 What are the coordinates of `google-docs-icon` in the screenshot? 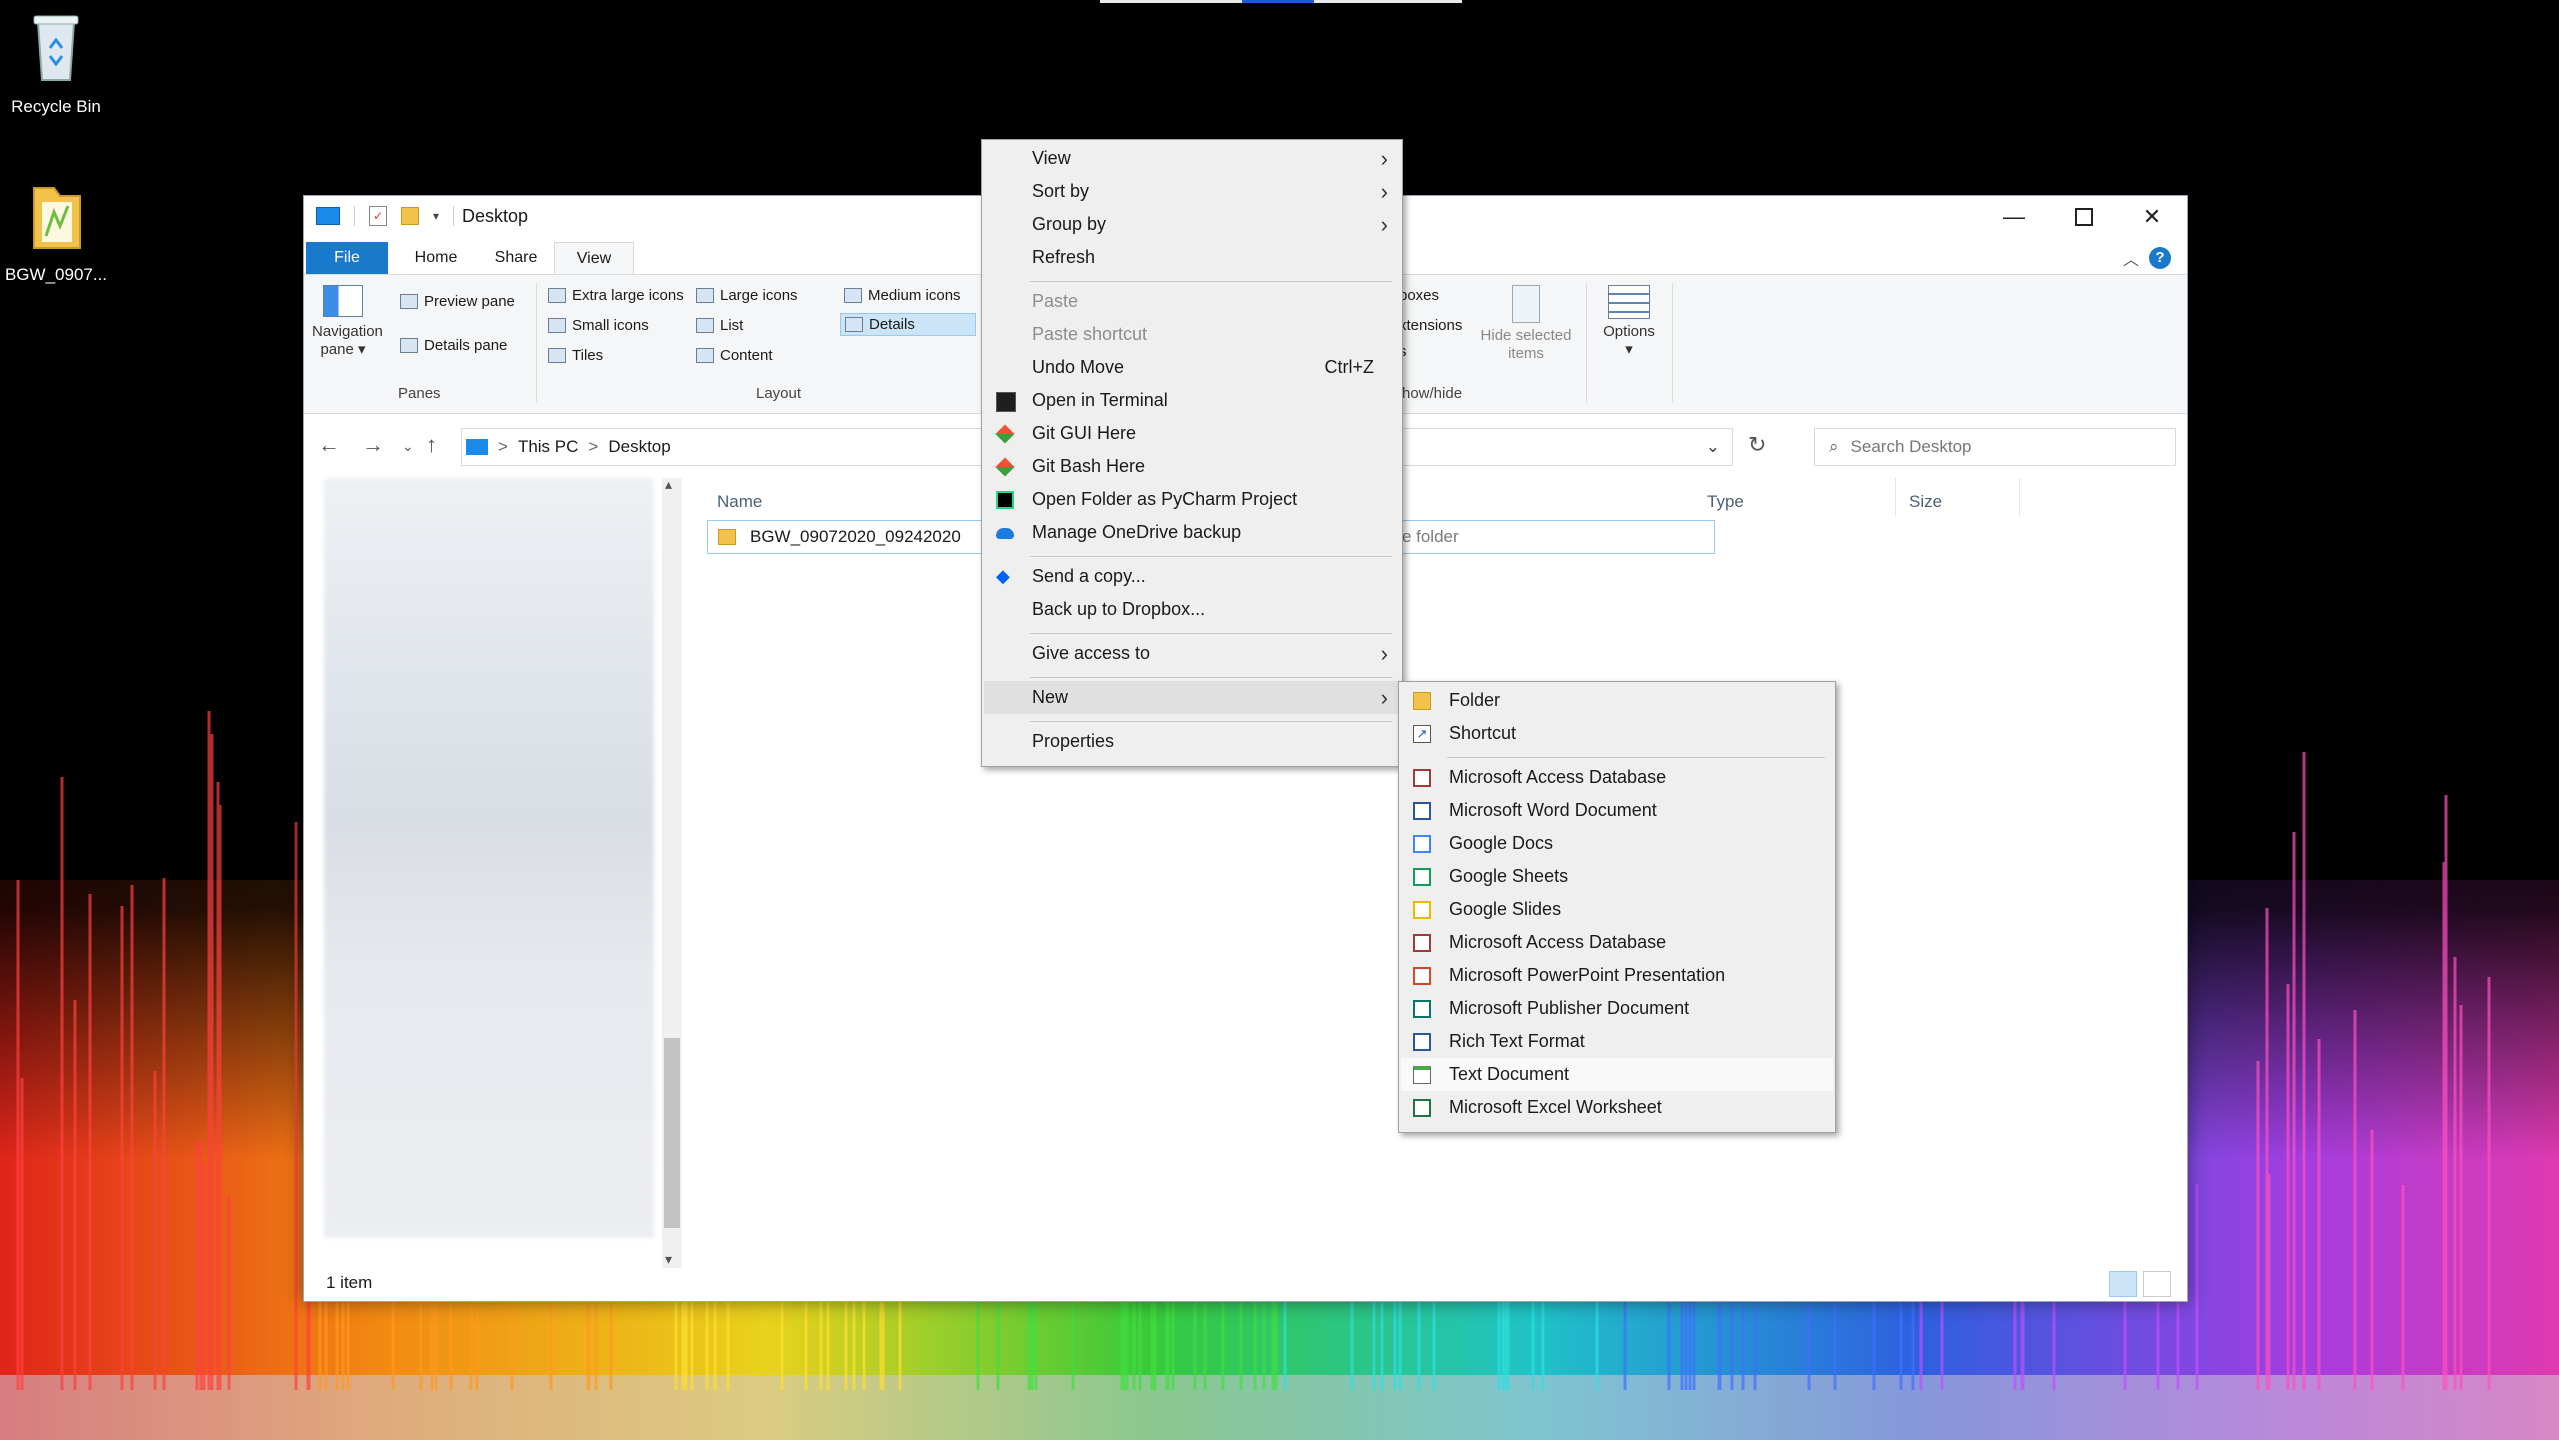 It's located at (1422, 844).